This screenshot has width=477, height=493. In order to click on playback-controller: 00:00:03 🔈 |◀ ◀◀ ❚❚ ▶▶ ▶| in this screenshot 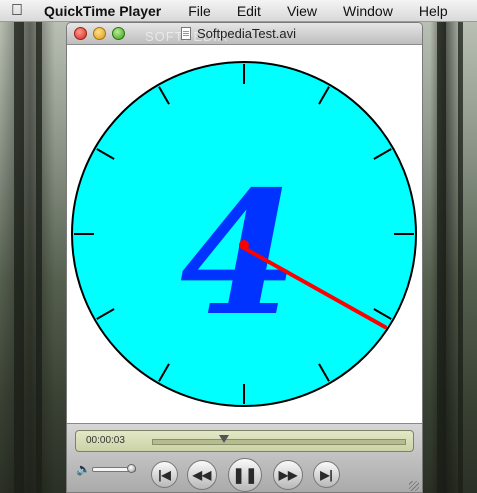, I will do `click(244, 457)`.